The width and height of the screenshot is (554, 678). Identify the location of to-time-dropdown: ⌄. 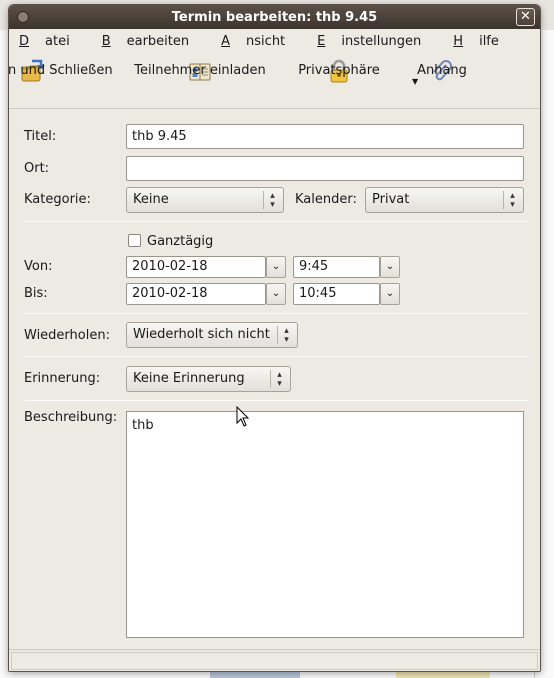
(390, 294).